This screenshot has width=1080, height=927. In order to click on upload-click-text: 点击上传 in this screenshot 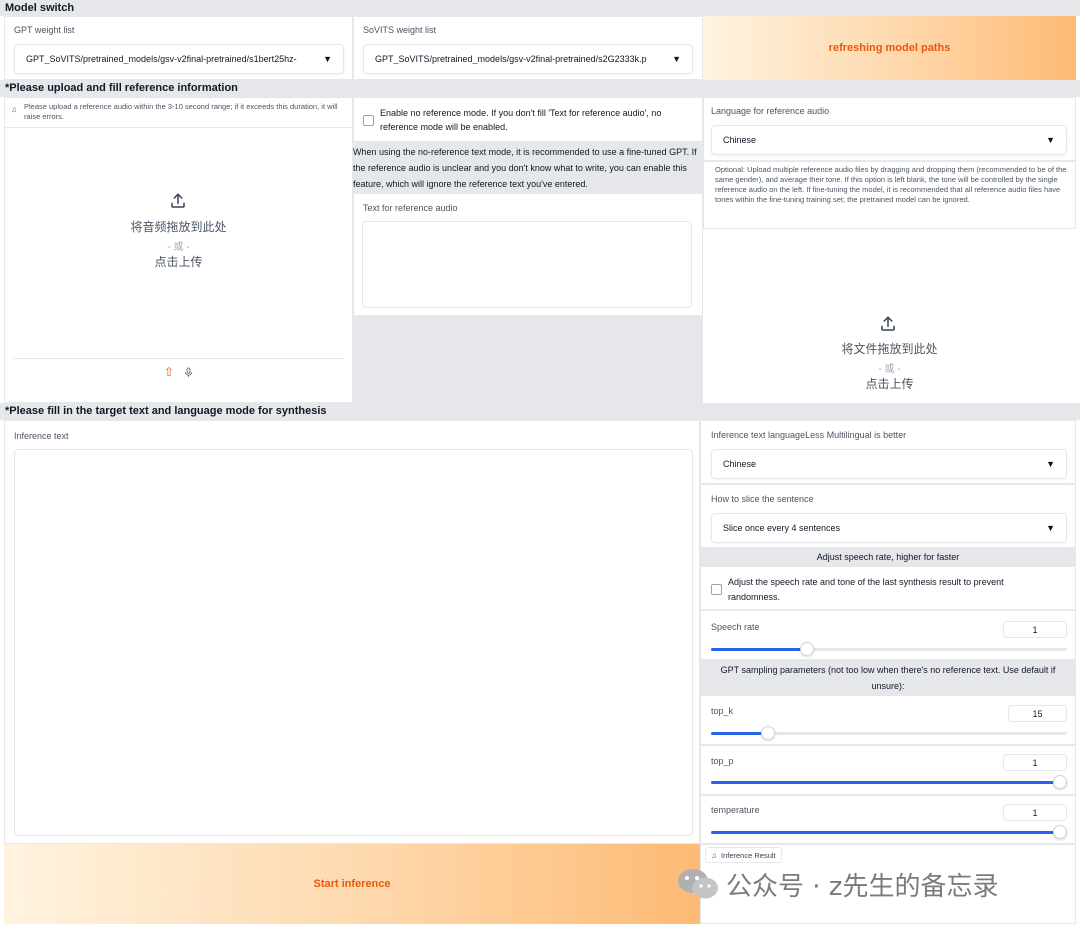, I will do `click(178, 262)`.